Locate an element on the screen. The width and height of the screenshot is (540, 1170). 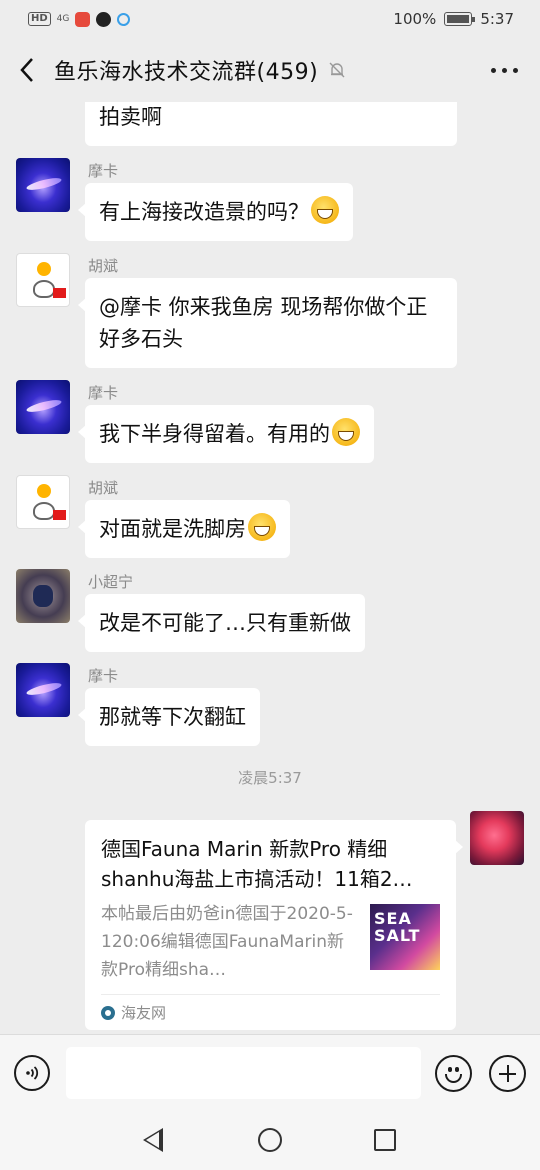
message-bubble: 那就等下次翻缸 is located at coordinates (169, 717).